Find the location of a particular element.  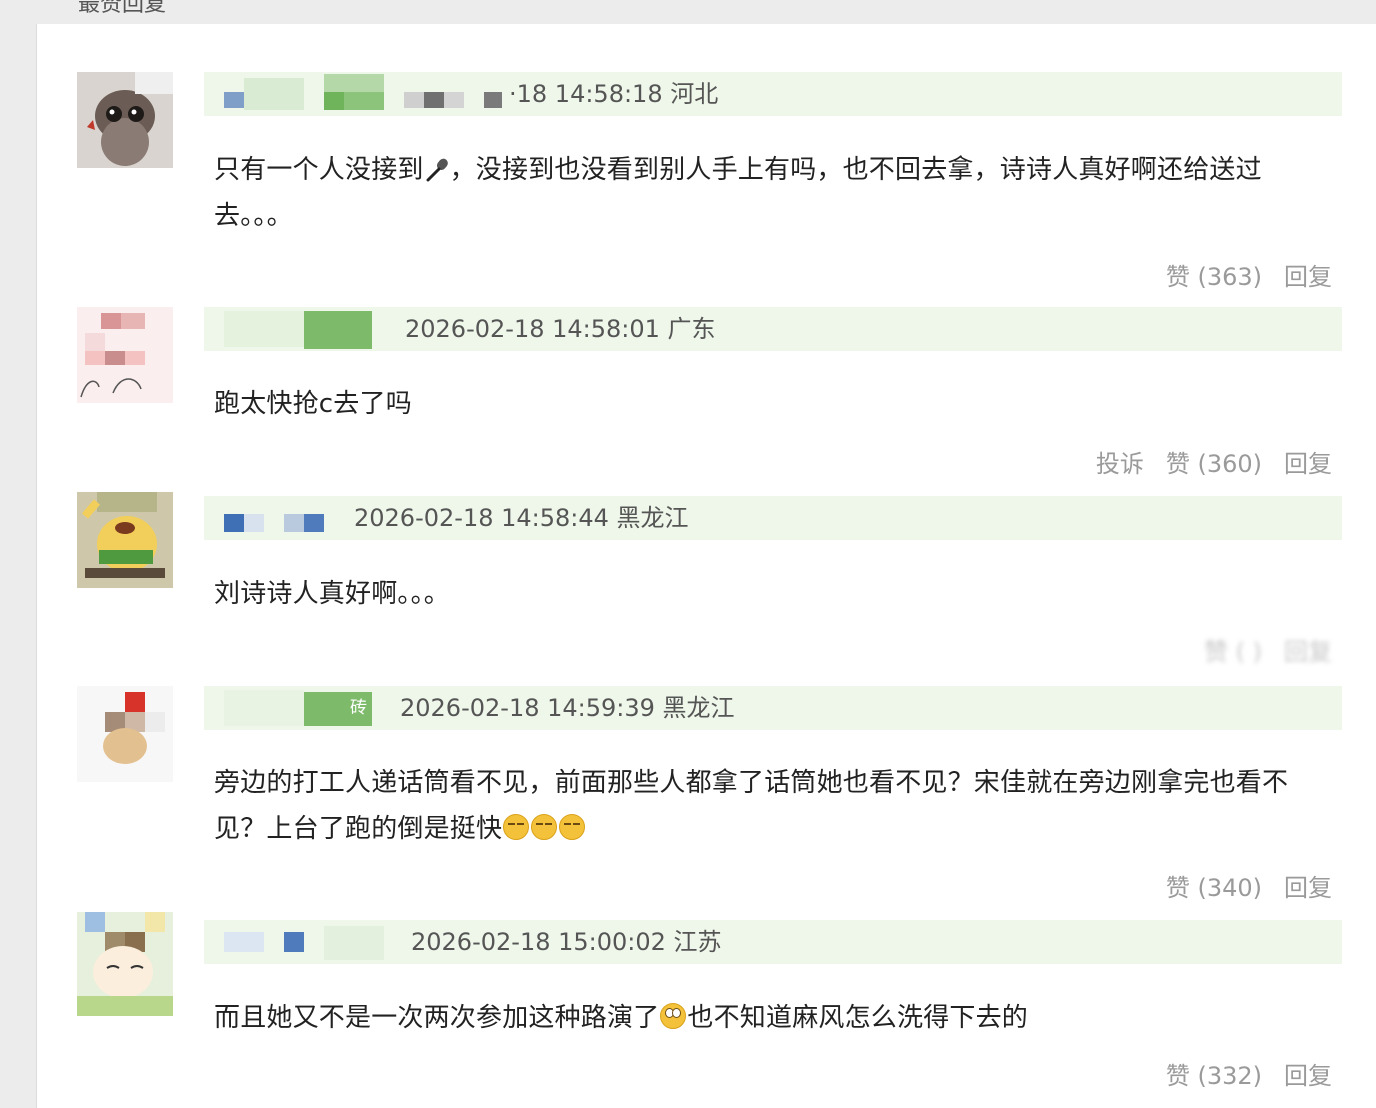

comment-actions: 赞 (340) 回复 is located at coordinates (1249, 885).